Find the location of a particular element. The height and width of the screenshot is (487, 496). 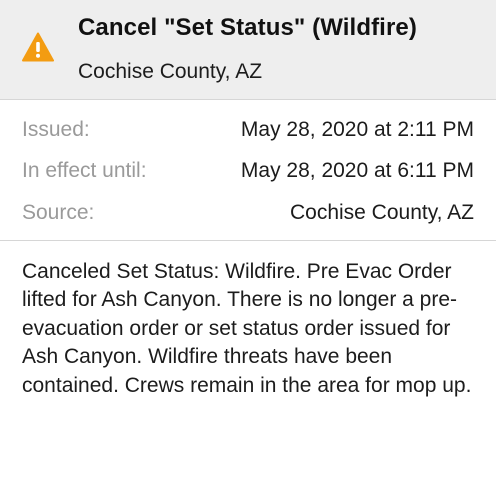

warning-icon is located at coordinates (38, 47).